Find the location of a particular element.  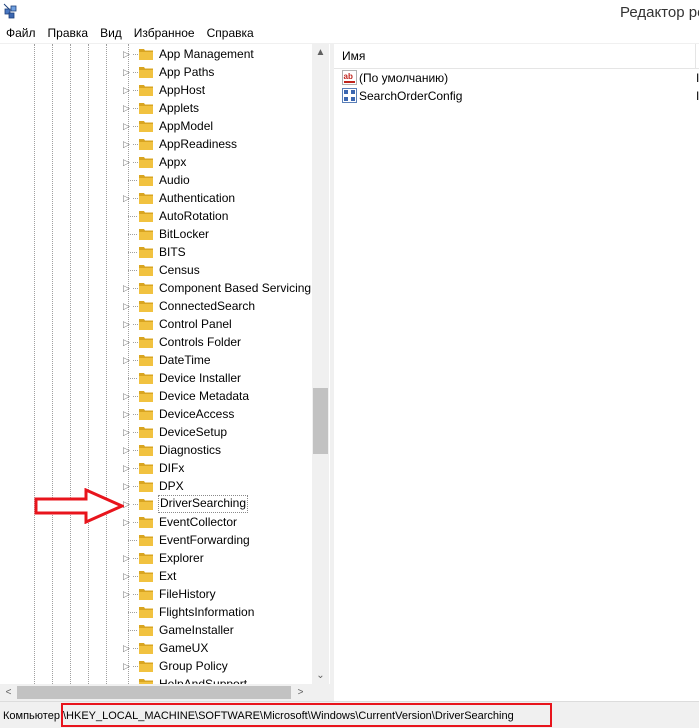

tree-node: FlightsInformation is located at coordinates (156, 612).